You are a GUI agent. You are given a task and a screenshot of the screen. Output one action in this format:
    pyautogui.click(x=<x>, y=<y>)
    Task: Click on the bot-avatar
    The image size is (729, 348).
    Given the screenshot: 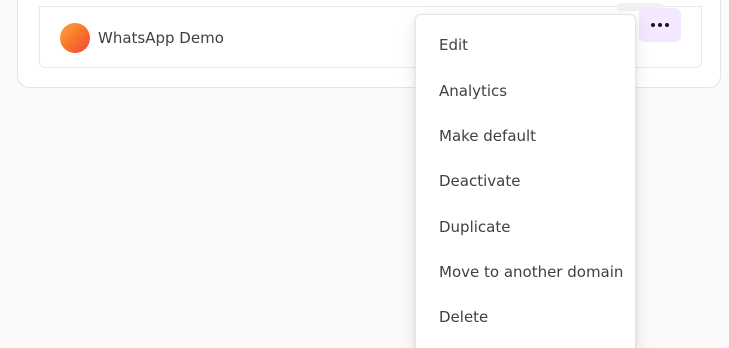 What is the action you would take?
    pyautogui.click(x=75, y=38)
    